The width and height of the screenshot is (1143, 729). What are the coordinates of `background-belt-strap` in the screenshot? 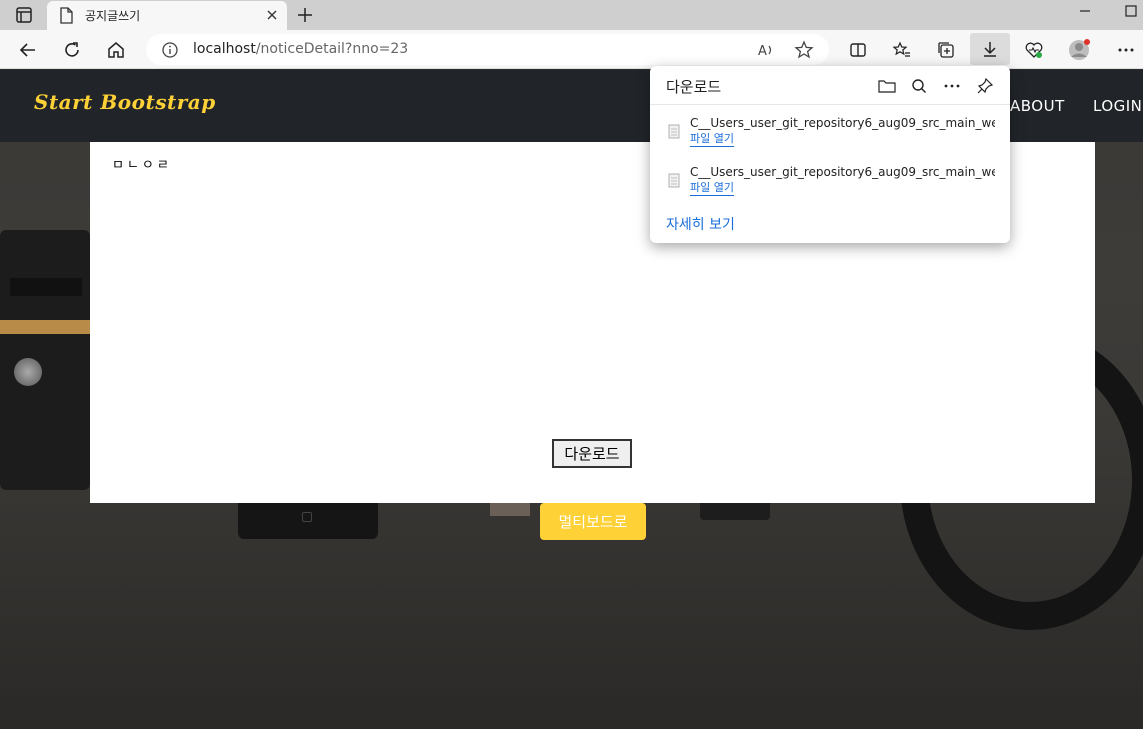 It's located at (46, 287).